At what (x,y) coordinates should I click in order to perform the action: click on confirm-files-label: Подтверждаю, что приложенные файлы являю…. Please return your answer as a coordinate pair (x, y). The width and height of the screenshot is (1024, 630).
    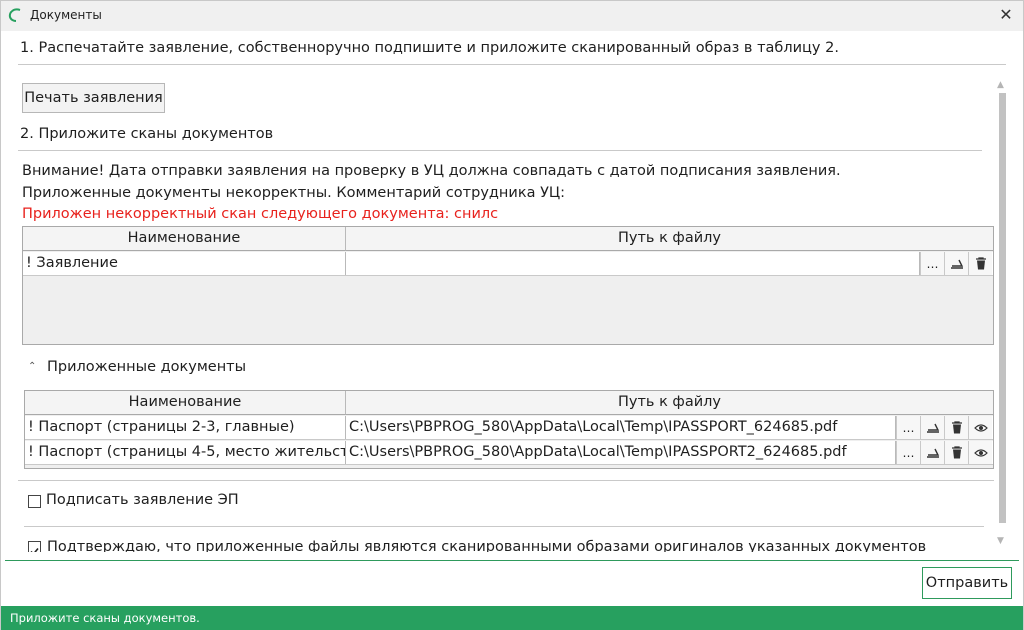
    Looking at the image, I should click on (486, 545).